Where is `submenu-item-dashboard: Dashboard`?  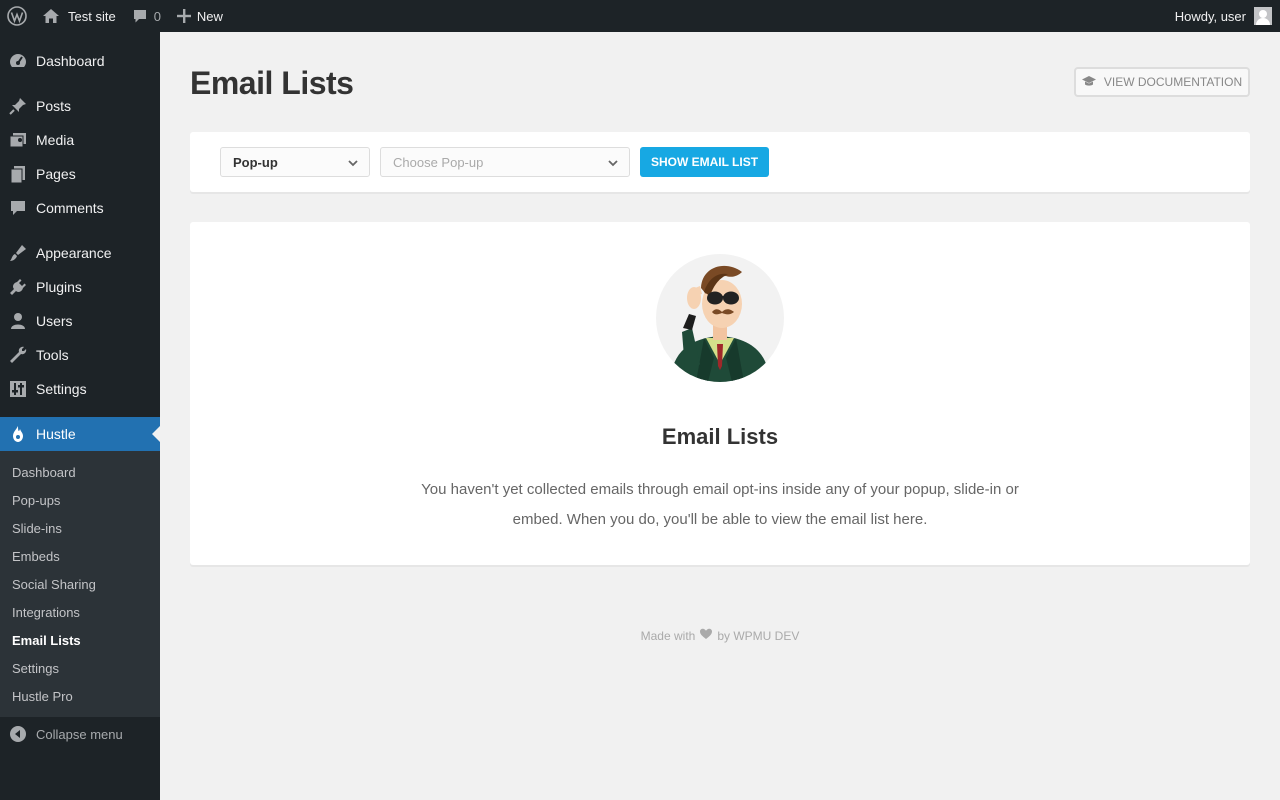 submenu-item-dashboard: Dashboard is located at coordinates (80, 472).